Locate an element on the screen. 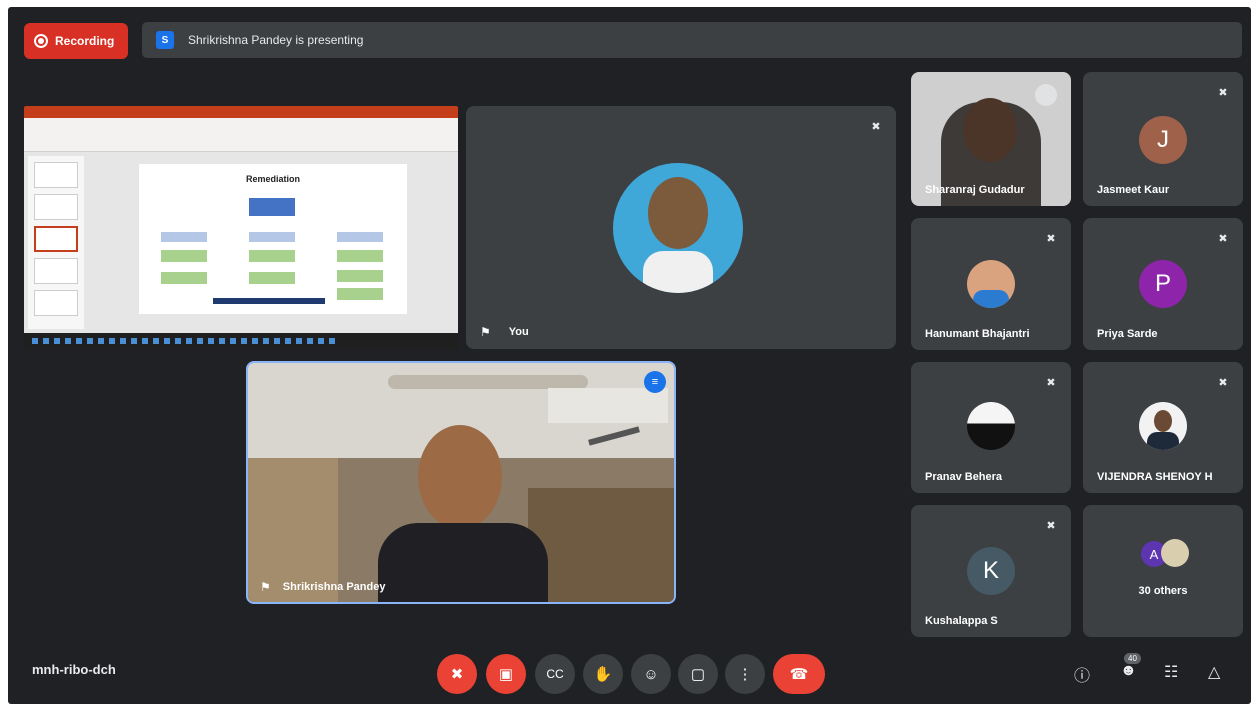 This screenshot has height=707, width=1255. emoji-button: ☺ is located at coordinates (651, 674).